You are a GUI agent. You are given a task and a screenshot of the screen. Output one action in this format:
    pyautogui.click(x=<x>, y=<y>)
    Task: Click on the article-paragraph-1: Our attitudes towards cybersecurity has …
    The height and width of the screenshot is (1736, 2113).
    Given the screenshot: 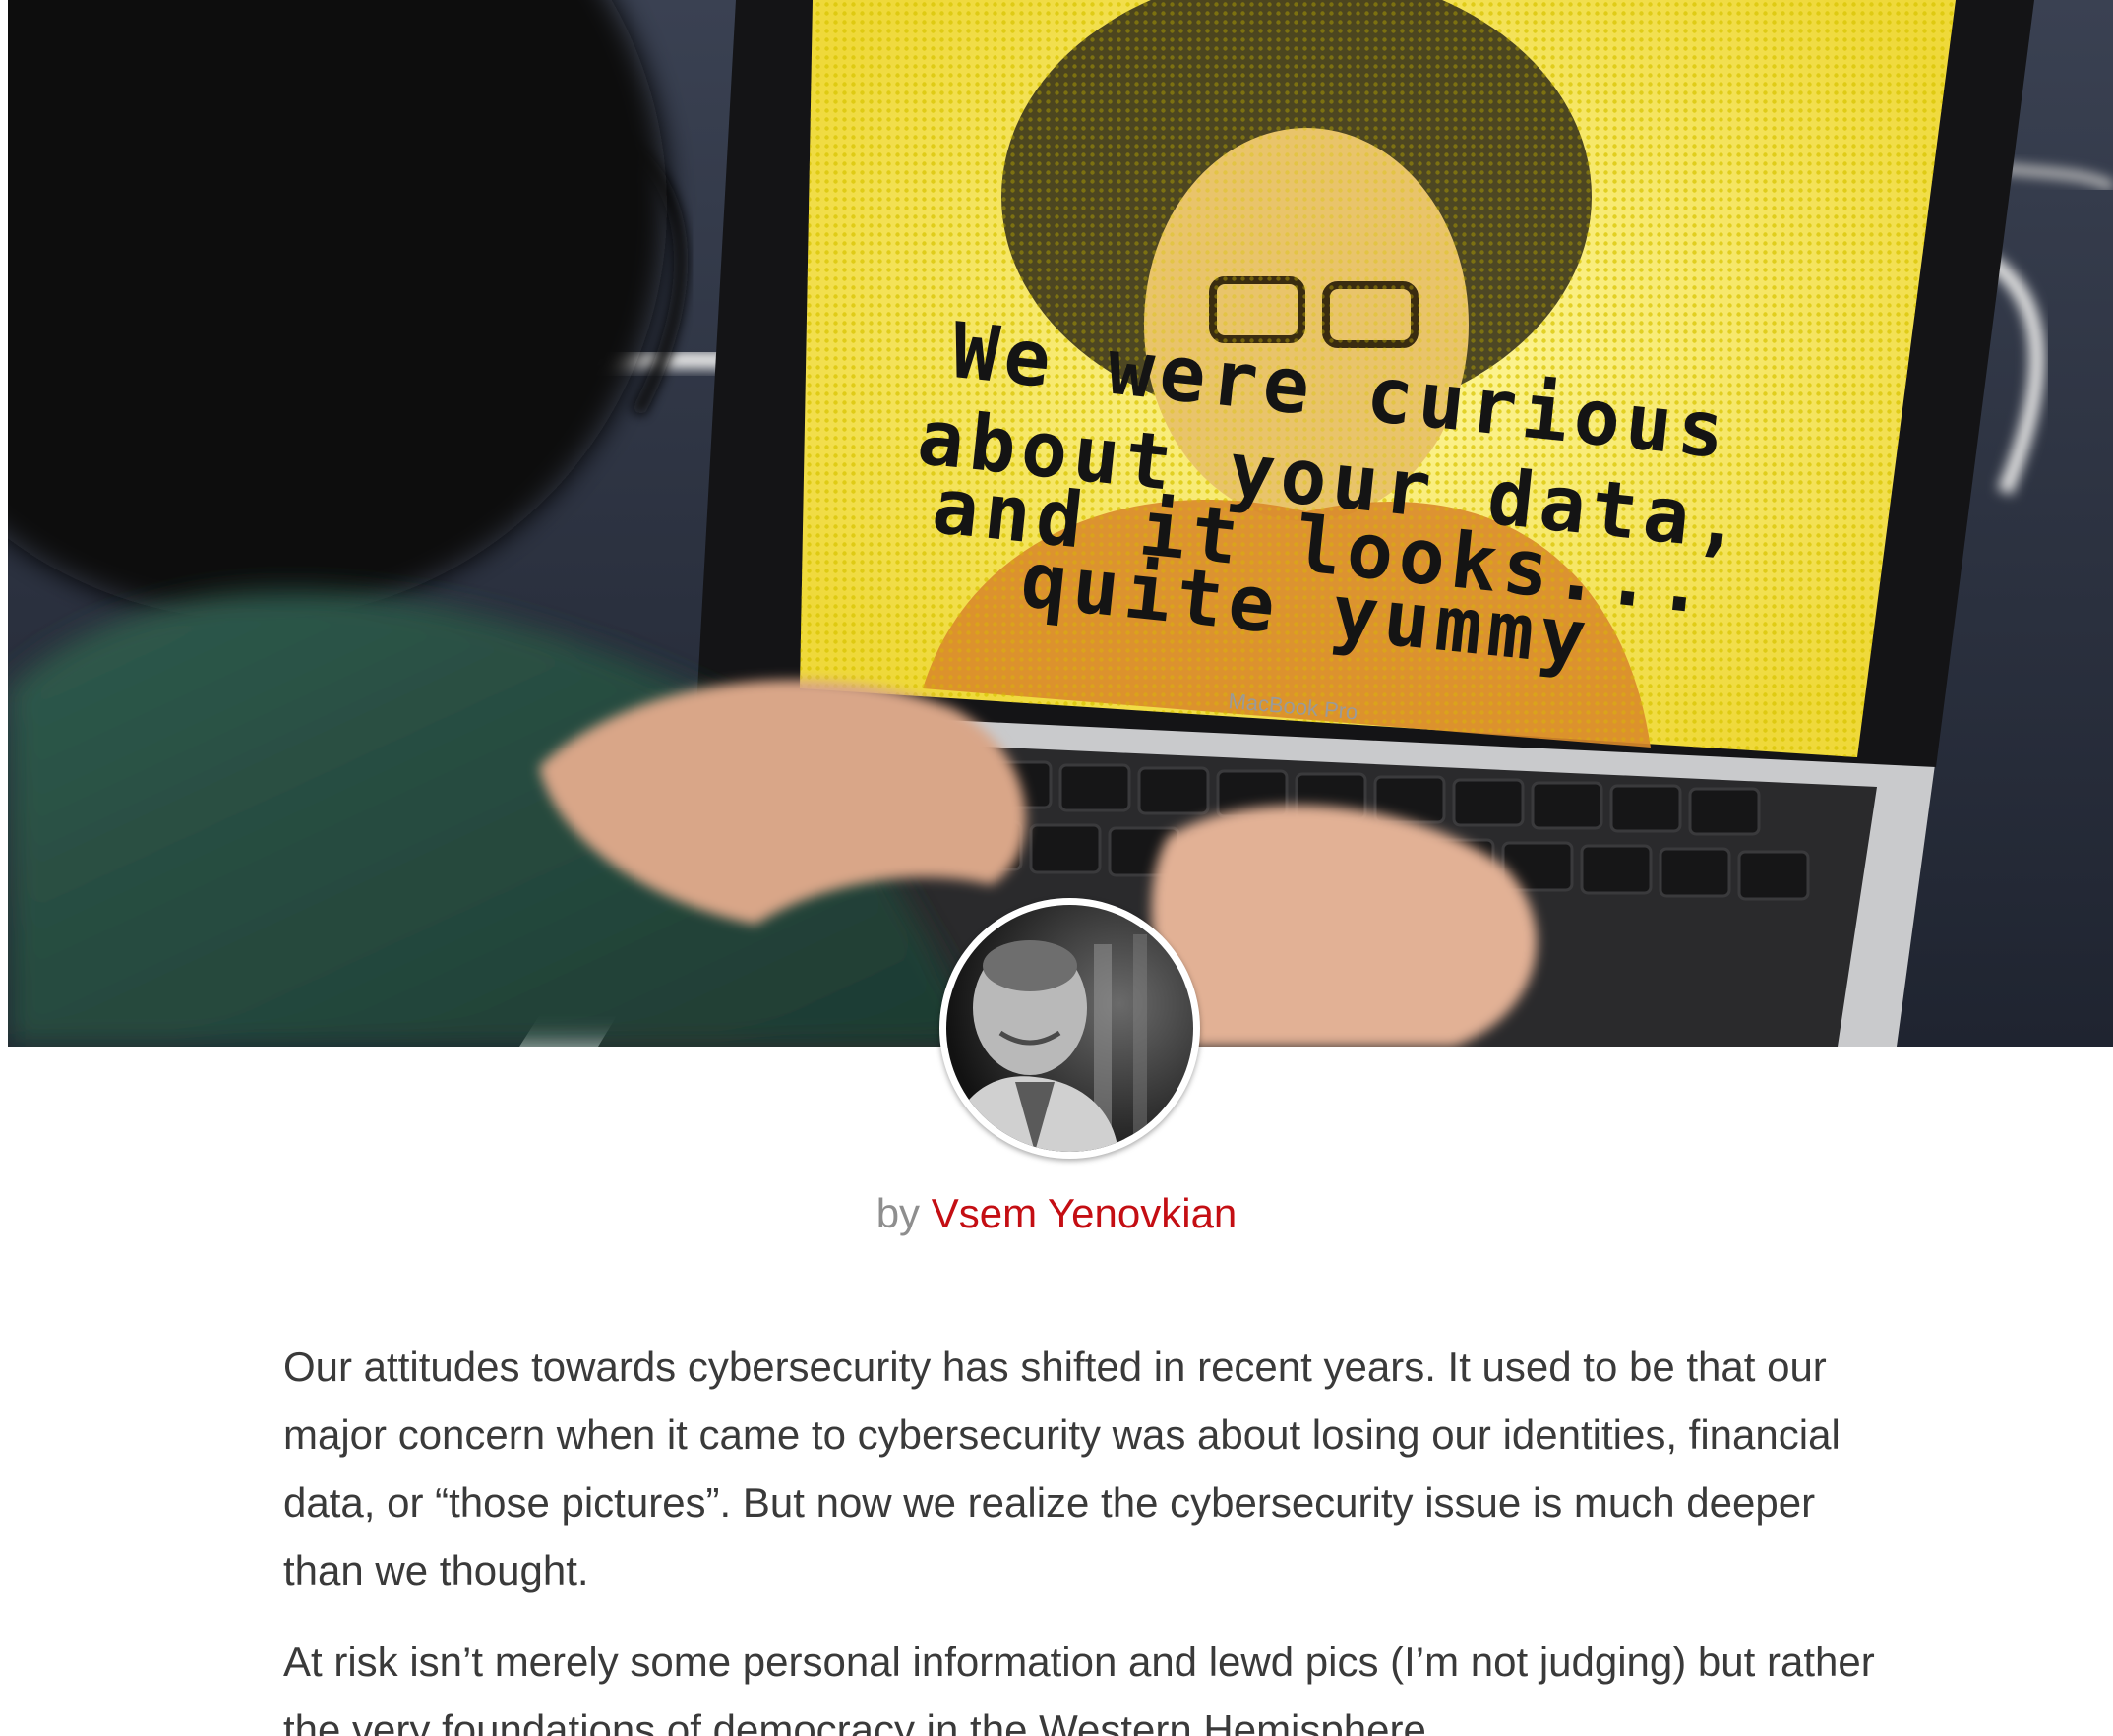 What is the action you would take?
    pyautogui.click(x=1062, y=1468)
    